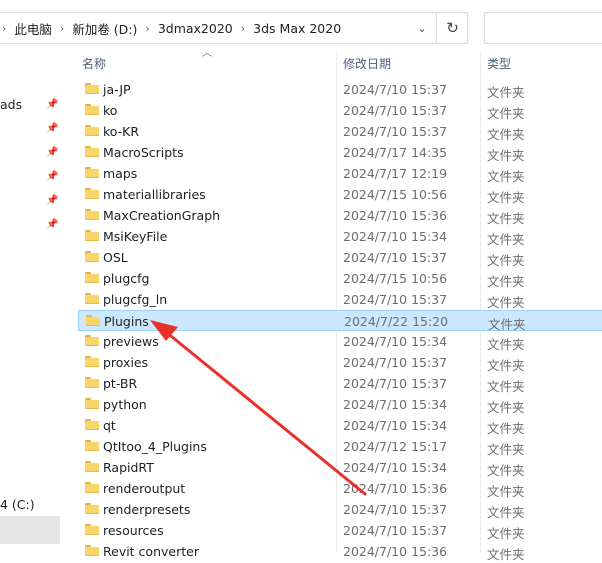 This screenshot has width=602, height=563. What do you see at coordinates (340, 236) in the screenshot?
I see `file-row: MsiKeyFile 2024/7/10 15:34 文件夹` at bounding box center [340, 236].